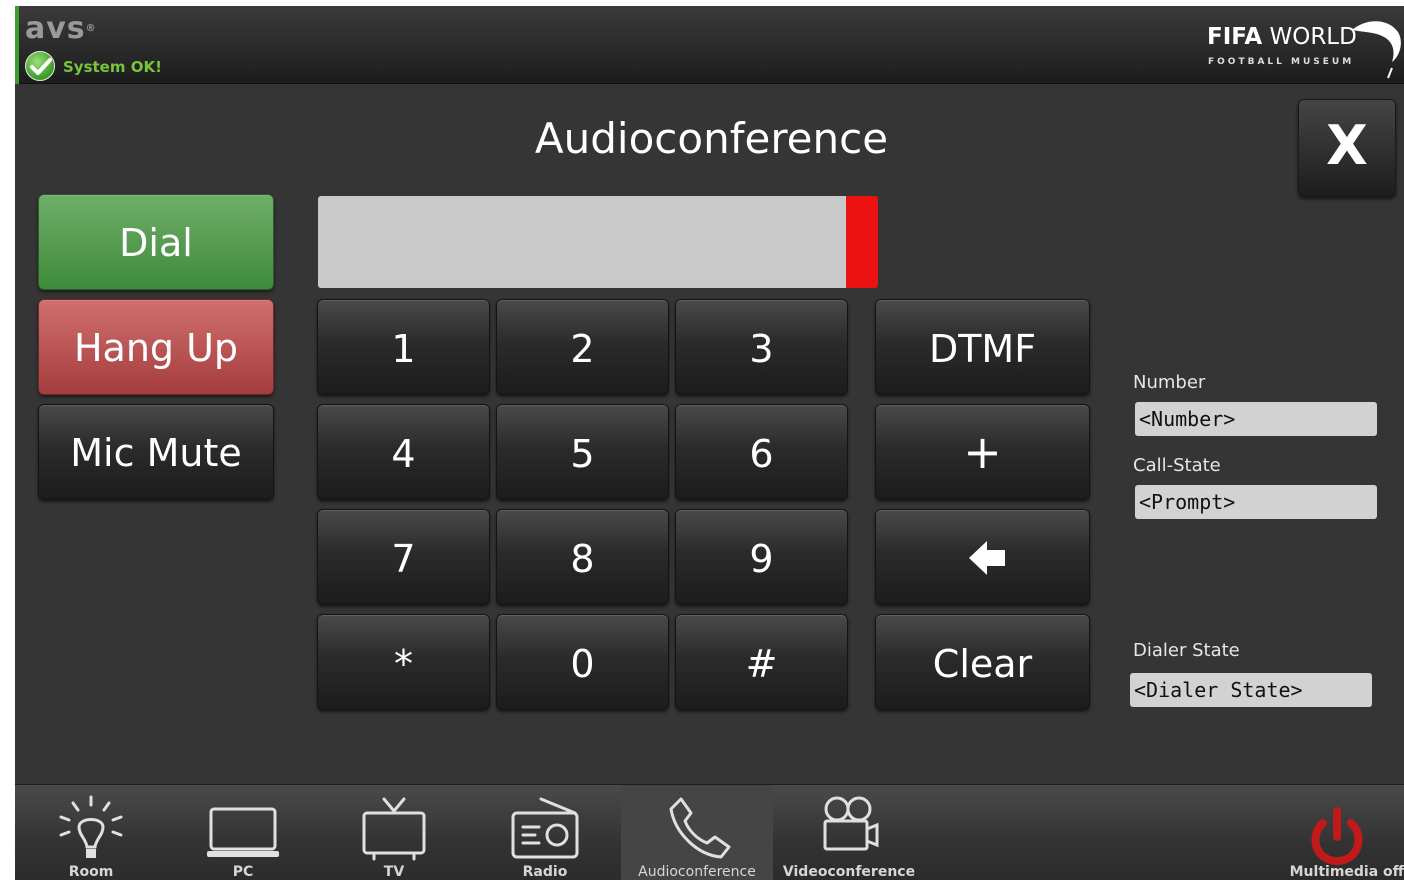 The width and height of the screenshot is (1404, 883). I want to click on nav-radio: Radio, so click(545, 832).